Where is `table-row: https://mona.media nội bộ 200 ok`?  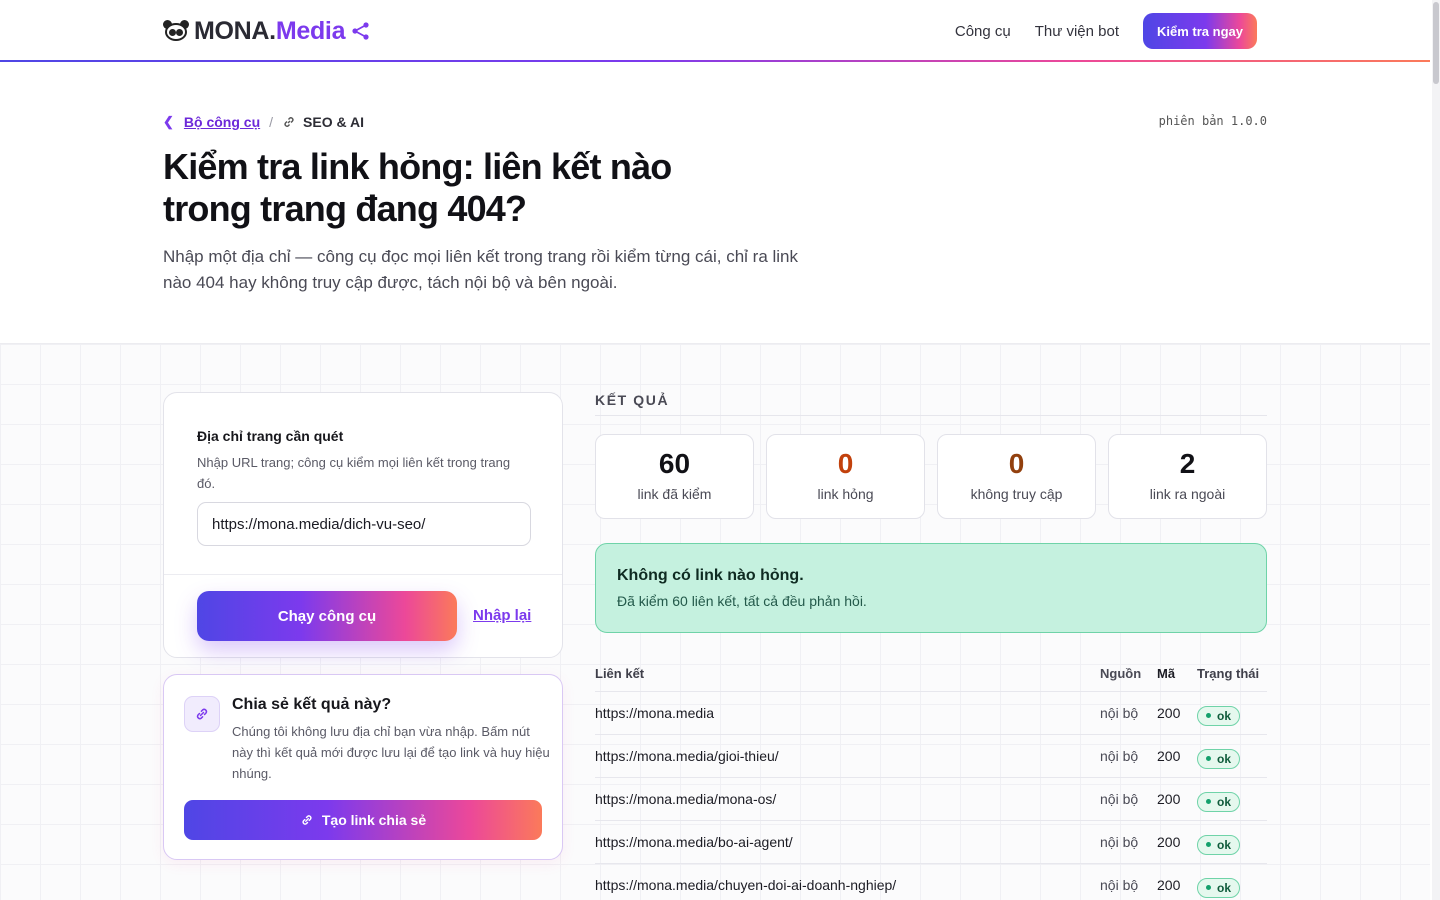
table-row: https://mona.media nội bộ 200 ok is located at coordinates (931, 713).